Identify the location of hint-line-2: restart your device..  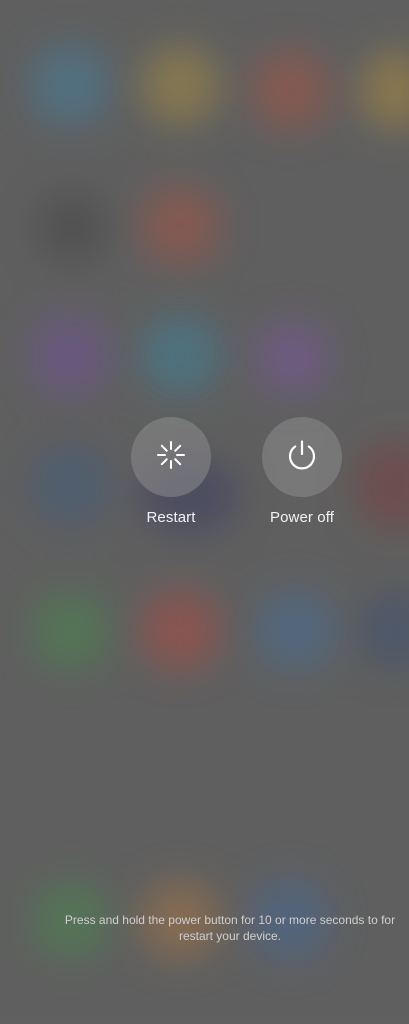
(230, 936).